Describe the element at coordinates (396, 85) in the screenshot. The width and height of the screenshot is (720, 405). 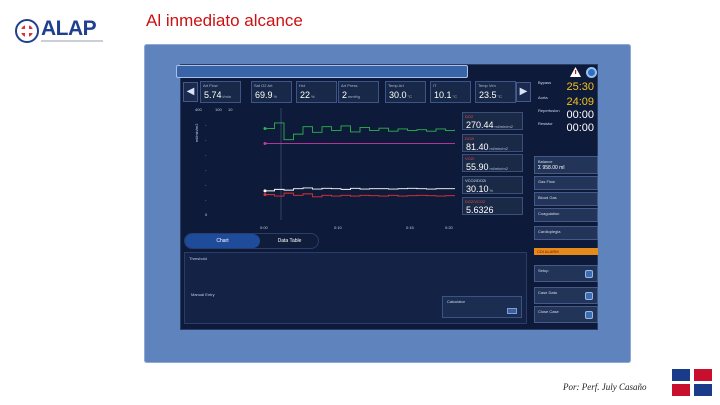
I see `param-label: Temp Art` at that location.